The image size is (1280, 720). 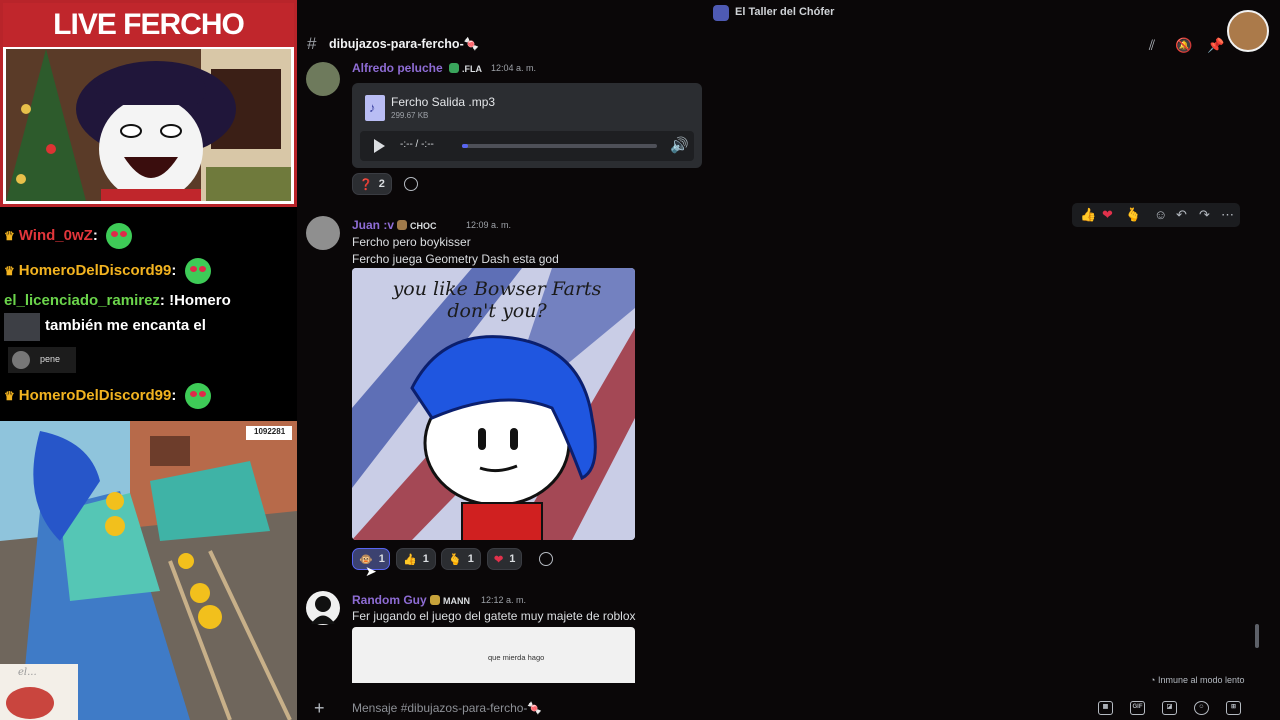 I want to click on scrollbar-thumb, so click(x=1257, y=636).